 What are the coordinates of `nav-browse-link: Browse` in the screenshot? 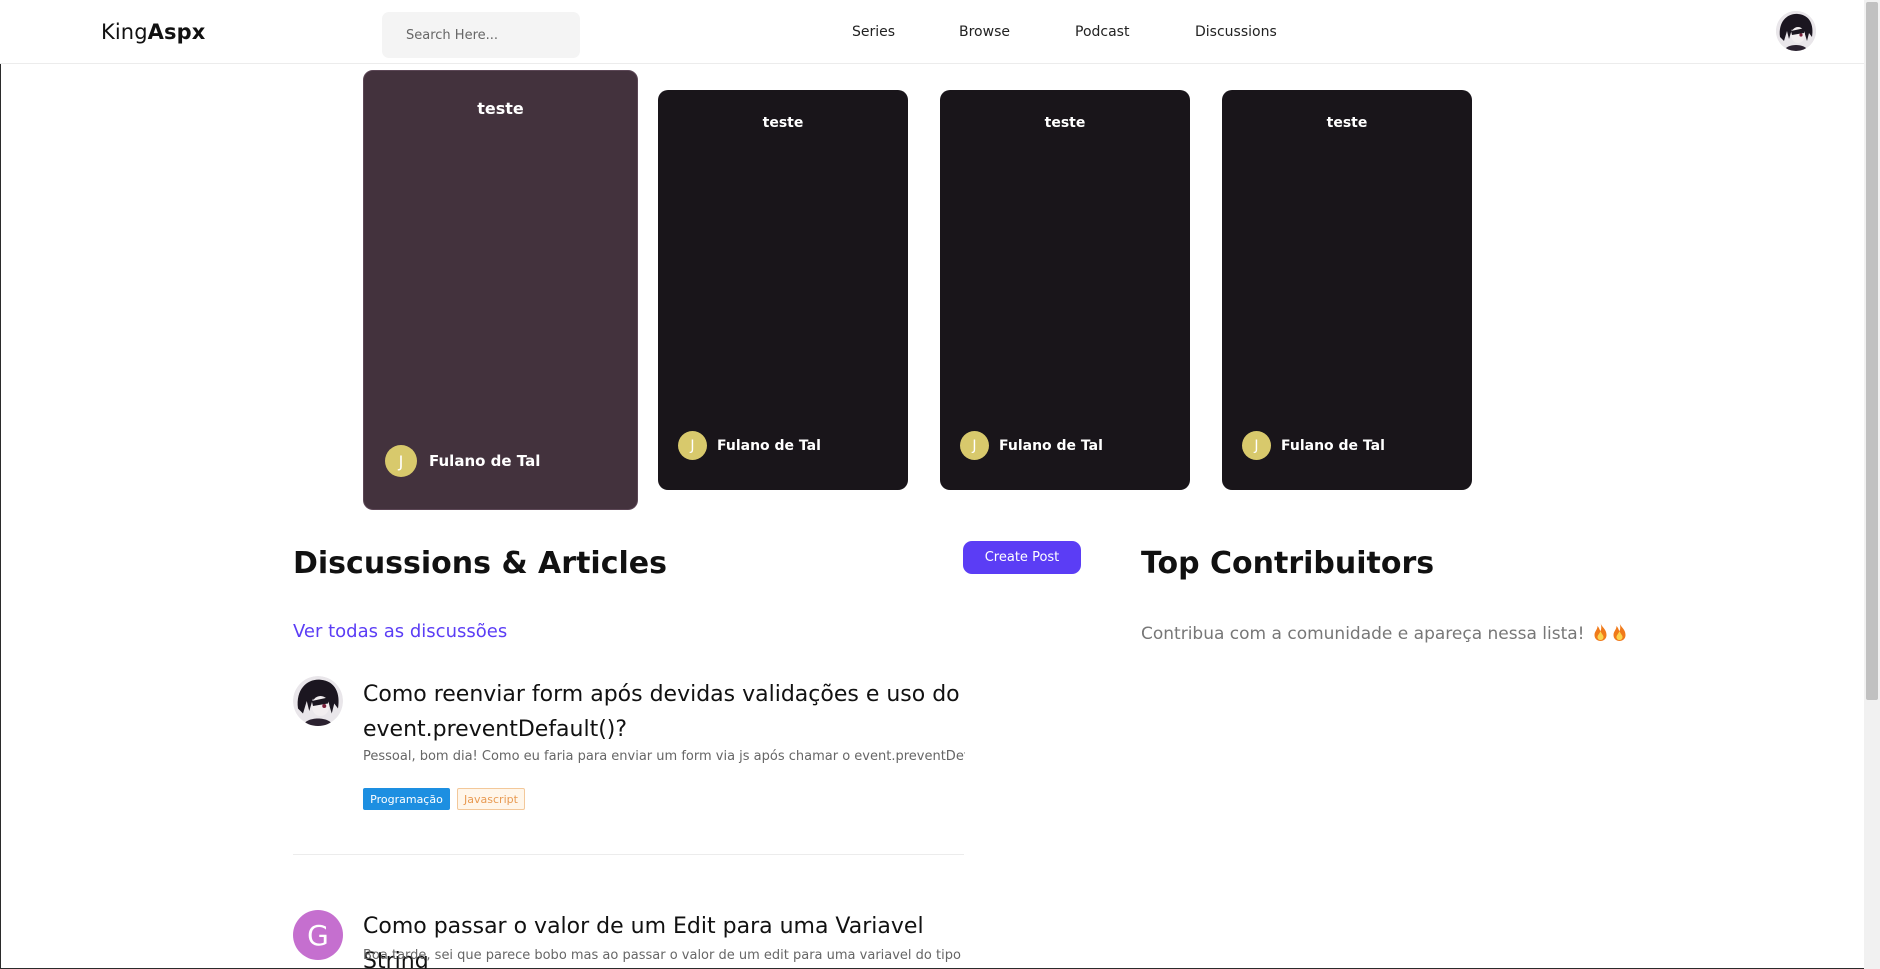 It's located at (984, 32).